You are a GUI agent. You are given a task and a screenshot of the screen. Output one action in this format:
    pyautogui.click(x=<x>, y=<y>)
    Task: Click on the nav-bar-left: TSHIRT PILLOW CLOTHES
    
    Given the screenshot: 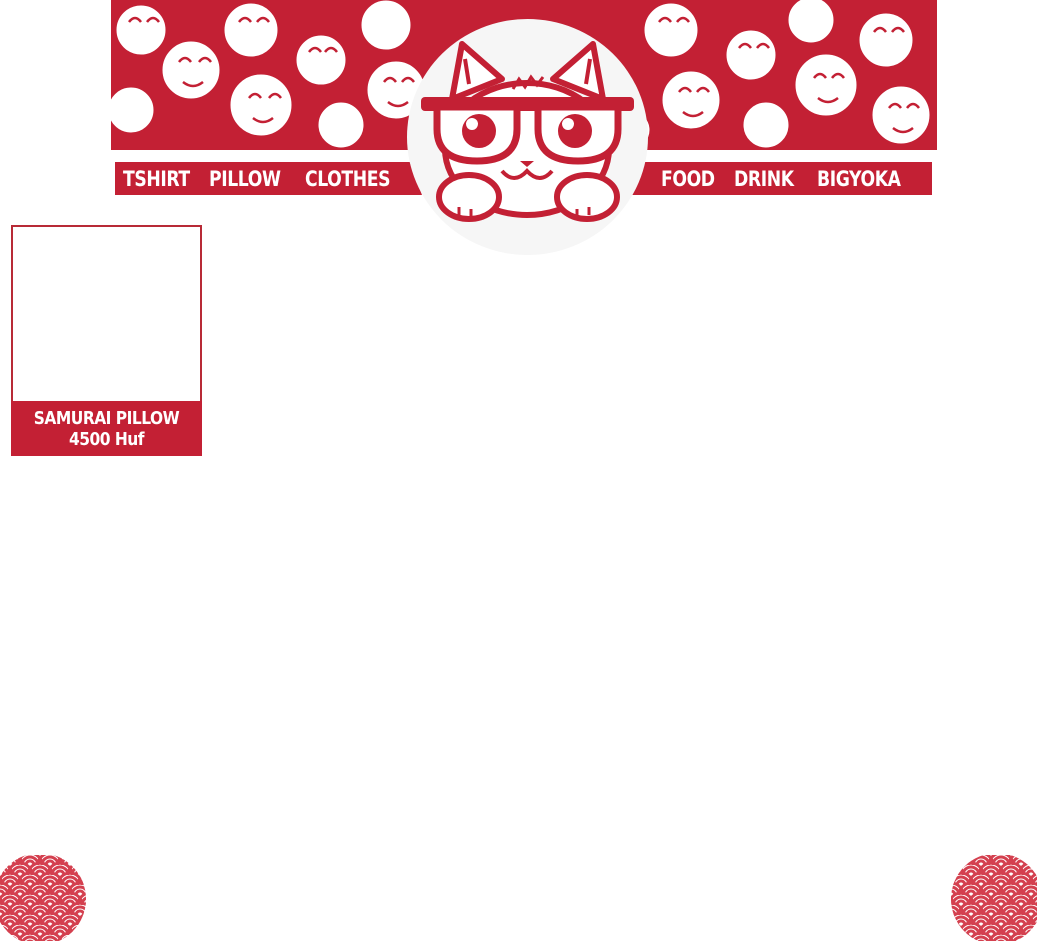 What is the action you would take?
    pyautogui.click(x=268, y=178)
    